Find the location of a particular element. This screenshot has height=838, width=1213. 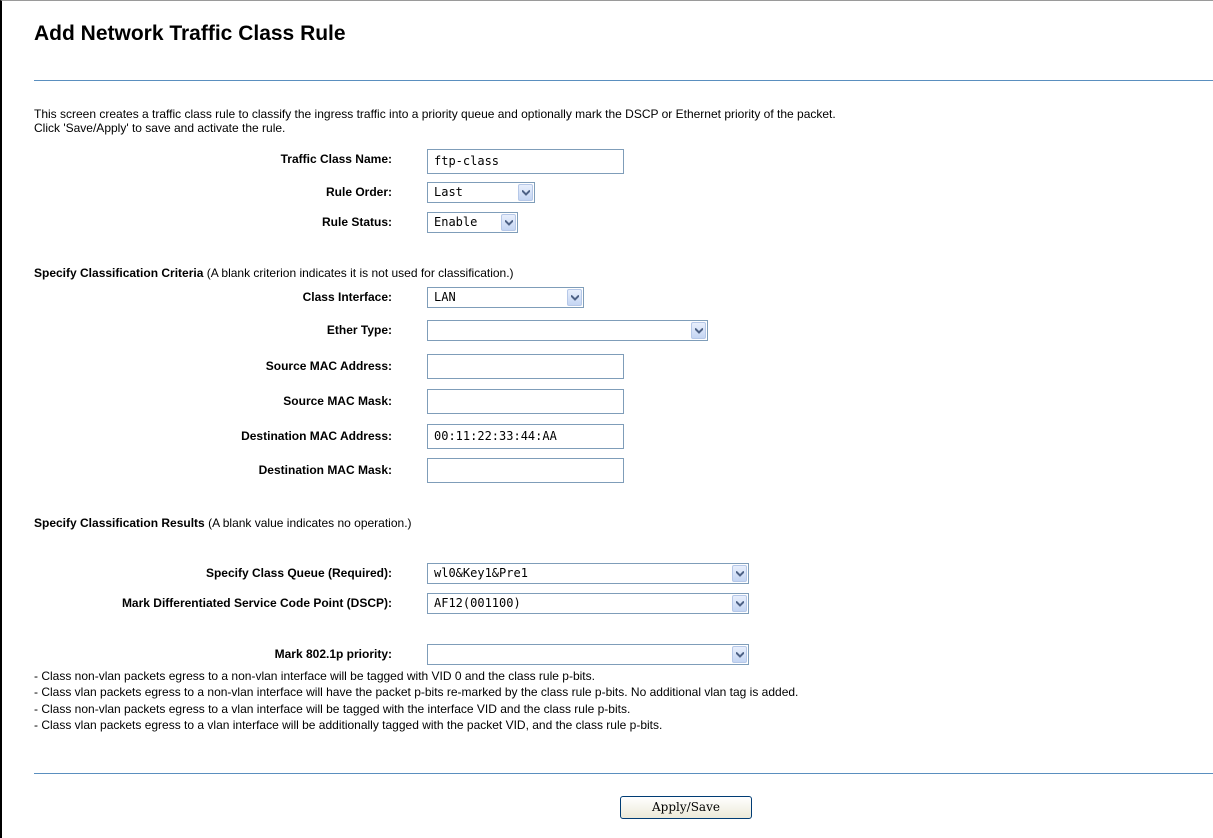

criteria-heading-bold: Specify Classification Criteria is located at coordinates (119, 273).